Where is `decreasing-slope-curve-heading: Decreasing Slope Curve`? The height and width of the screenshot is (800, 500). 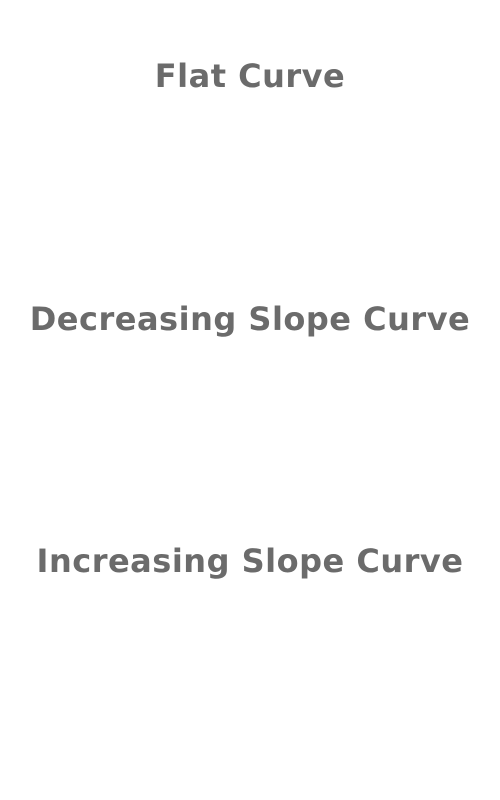
decreasing-slope-curve-heading: Decreasing Slope Curve is located at coordinates (250, 319).